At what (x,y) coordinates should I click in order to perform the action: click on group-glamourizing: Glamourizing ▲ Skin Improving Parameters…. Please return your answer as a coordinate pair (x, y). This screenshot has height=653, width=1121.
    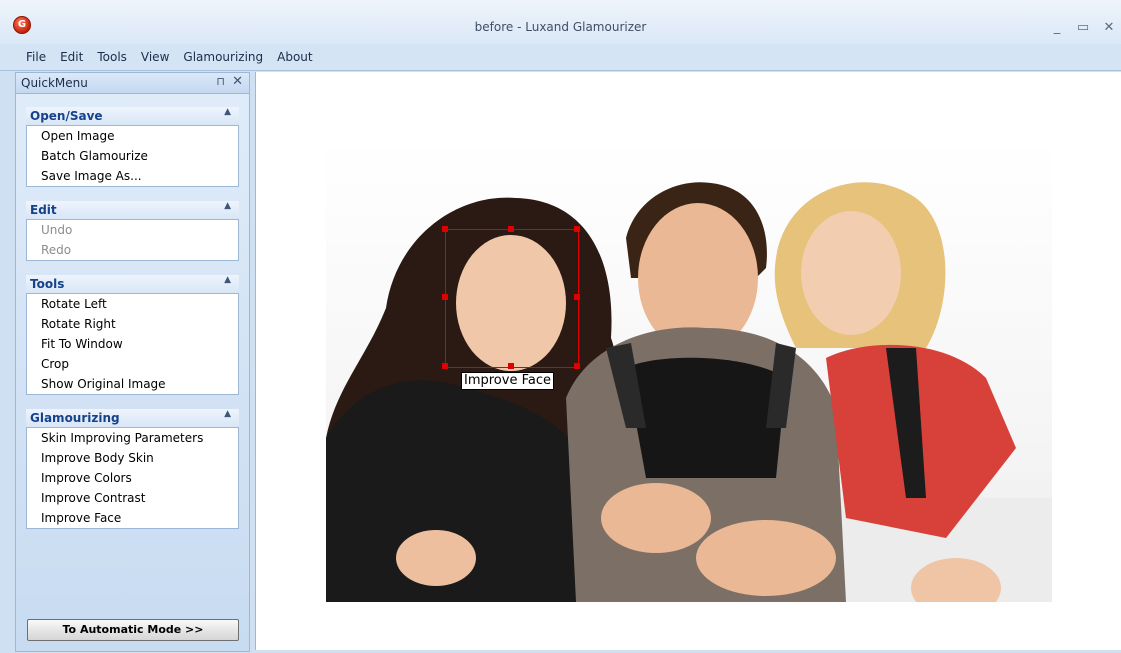
    Looking at the image, I should click on (132, 469).